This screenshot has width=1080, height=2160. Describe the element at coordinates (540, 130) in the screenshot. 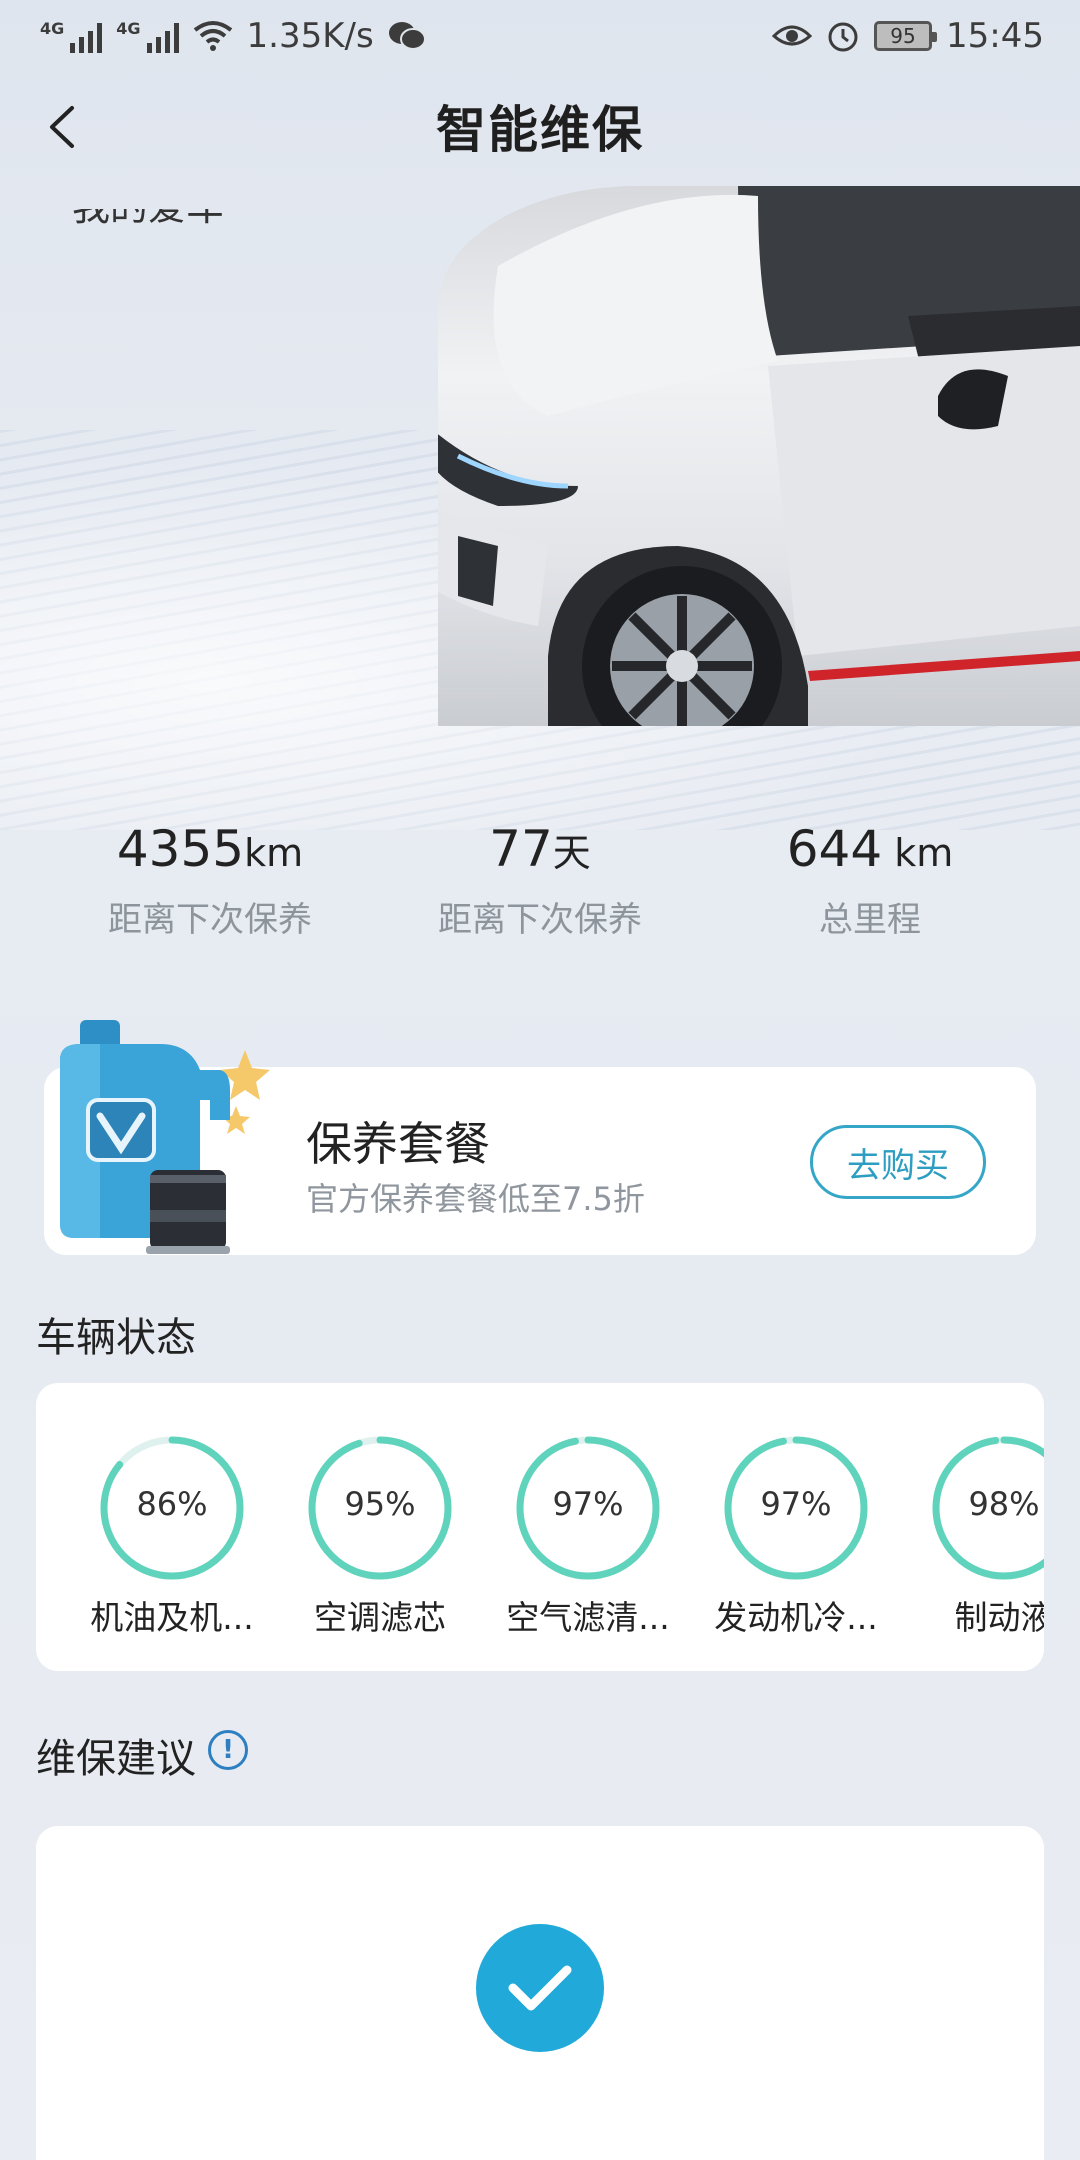

I see `page-title: 智能维保` at that location.